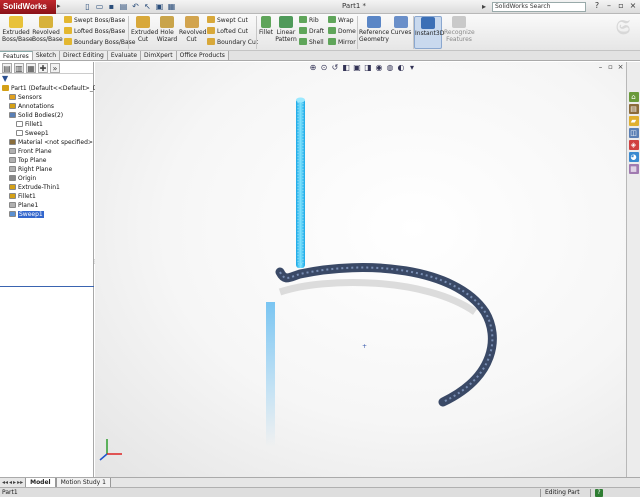 This screenshot has width=640, height=497. I want to click on view-palette-icon: ◈, so click(633, 145).